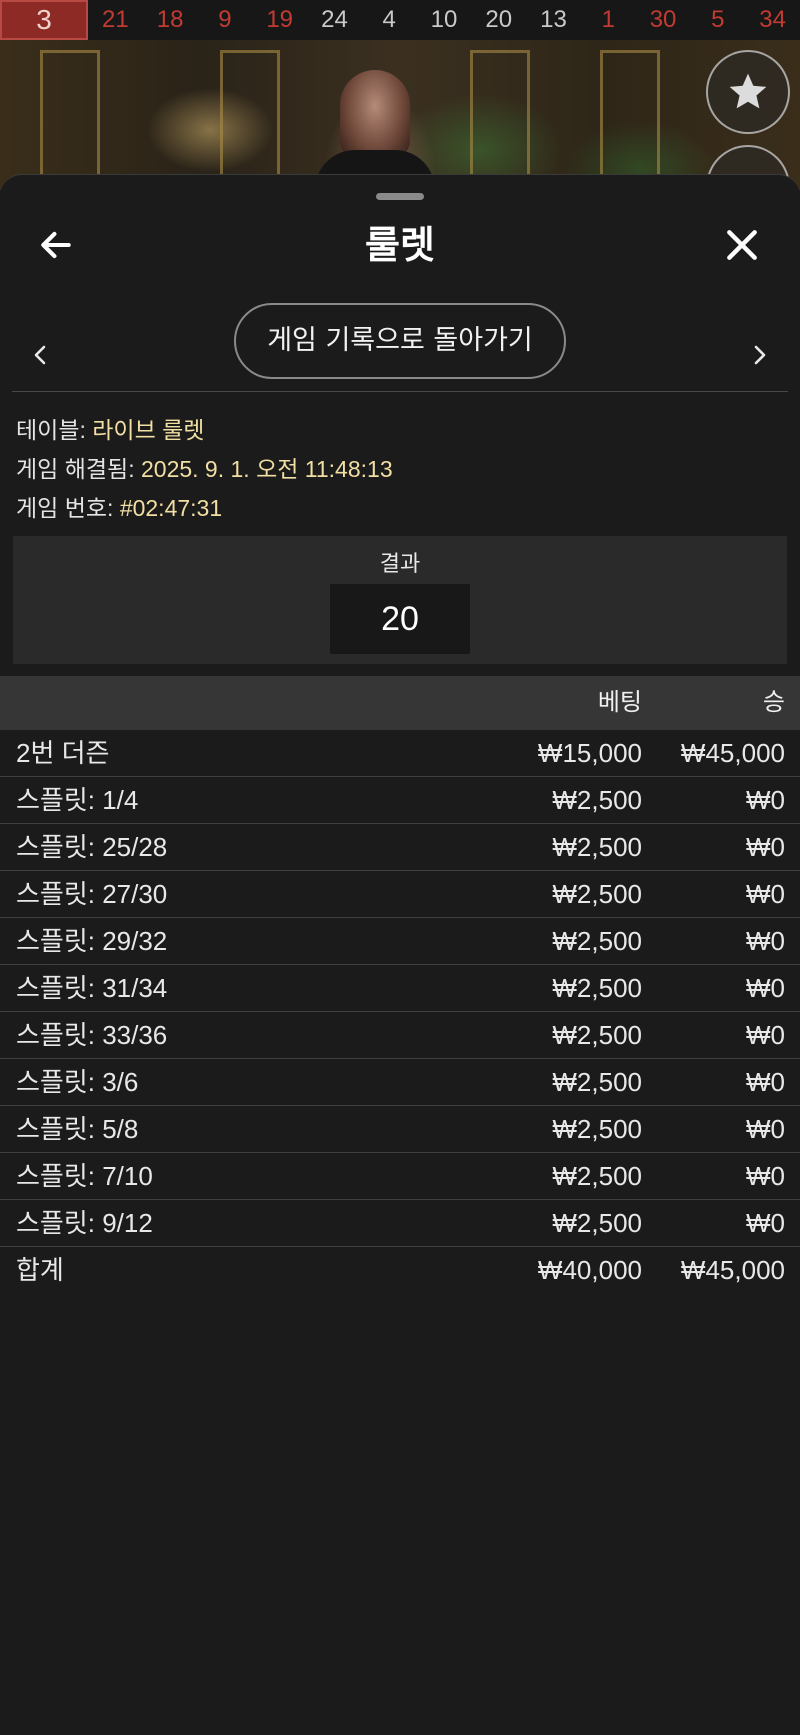 The height and width of the screenshot is (1735, 800). Describe the element at coordinates (400, 1035) in the screenshot. I see `table-row: 스플릿: 33/36 ₩2,500 ₩0` at that location.